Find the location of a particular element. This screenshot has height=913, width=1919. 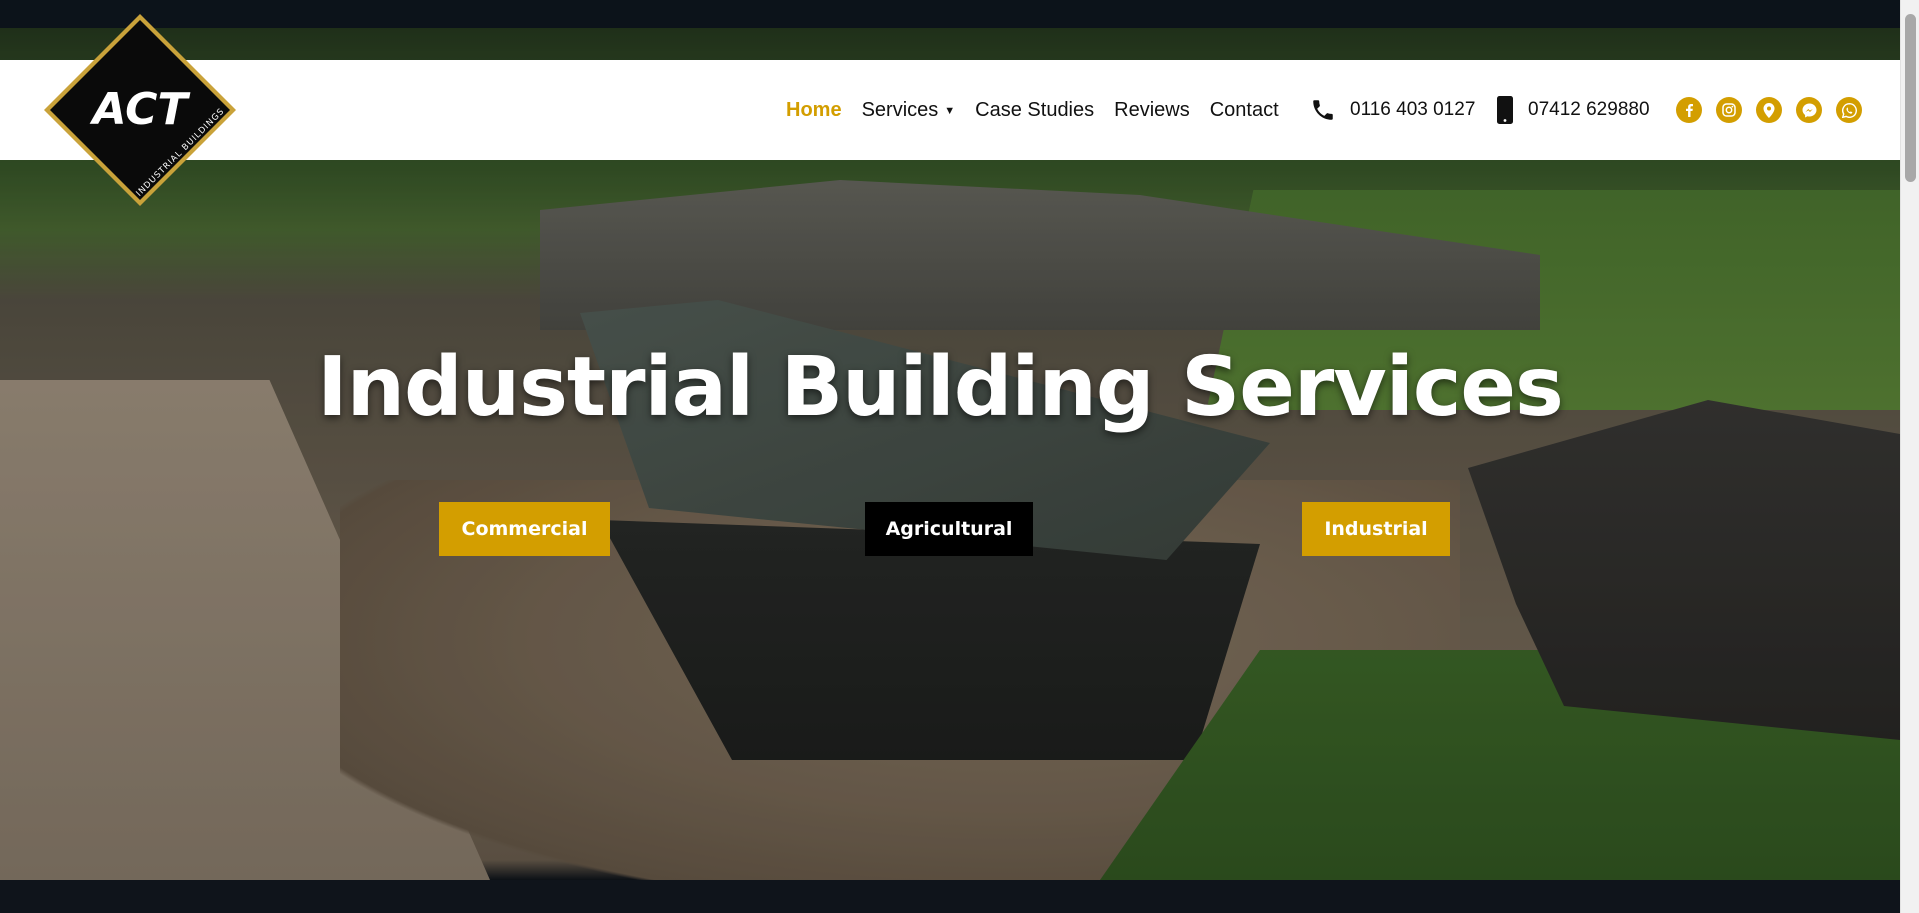

facebook-icon is located at coordinates (1689, 110).